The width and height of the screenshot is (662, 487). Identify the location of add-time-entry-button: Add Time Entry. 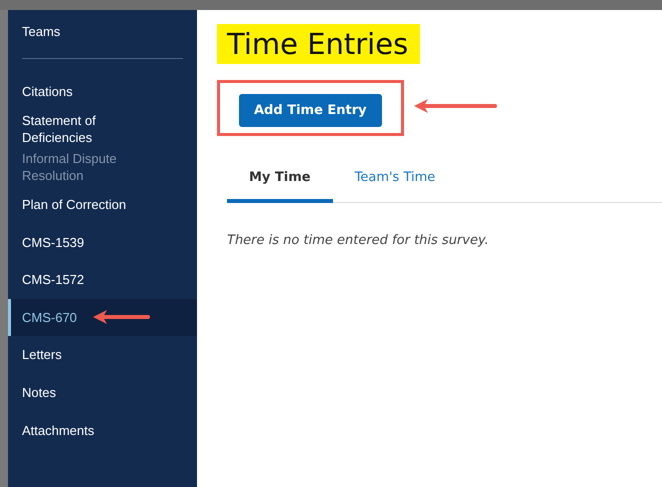
(310, 110).